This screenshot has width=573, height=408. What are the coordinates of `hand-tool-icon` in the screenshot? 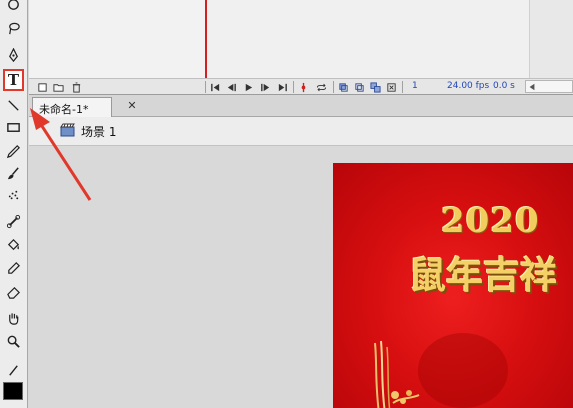 It's located at (13, 318).